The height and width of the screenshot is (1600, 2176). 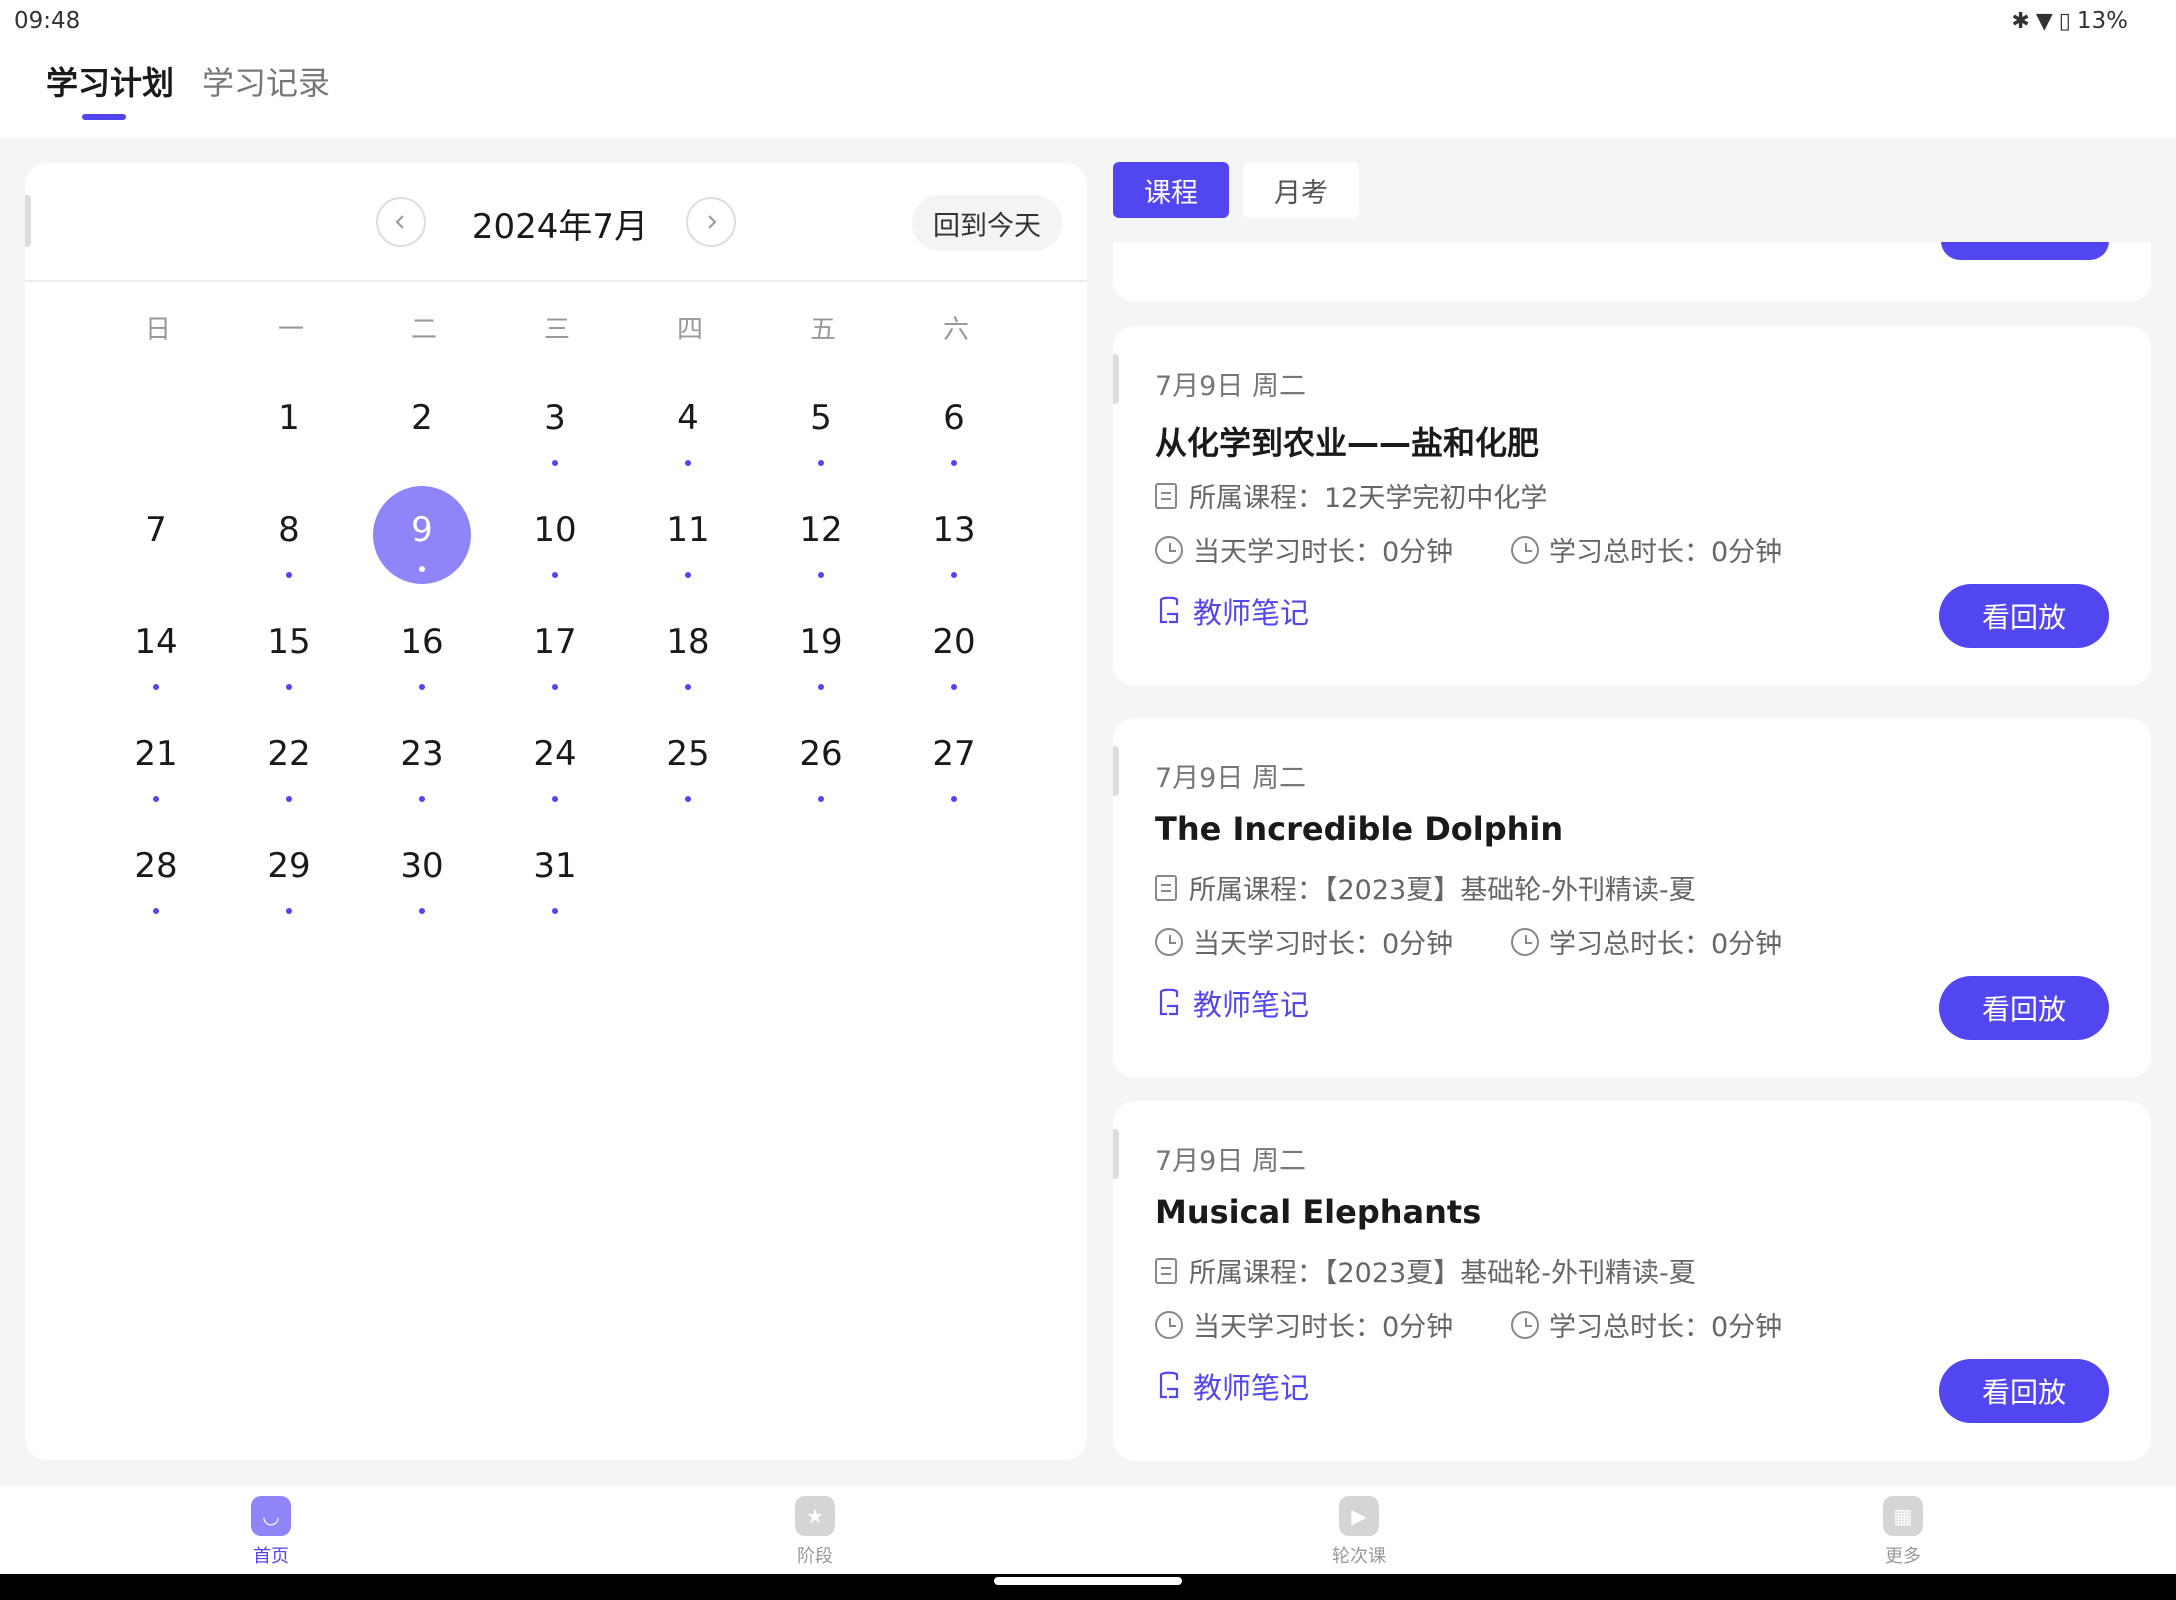 What do you see at coordinates (1318, 1212) in the screenshot?
I see `course-title: Musical Elephants` at bounding box center [1318, 1212].